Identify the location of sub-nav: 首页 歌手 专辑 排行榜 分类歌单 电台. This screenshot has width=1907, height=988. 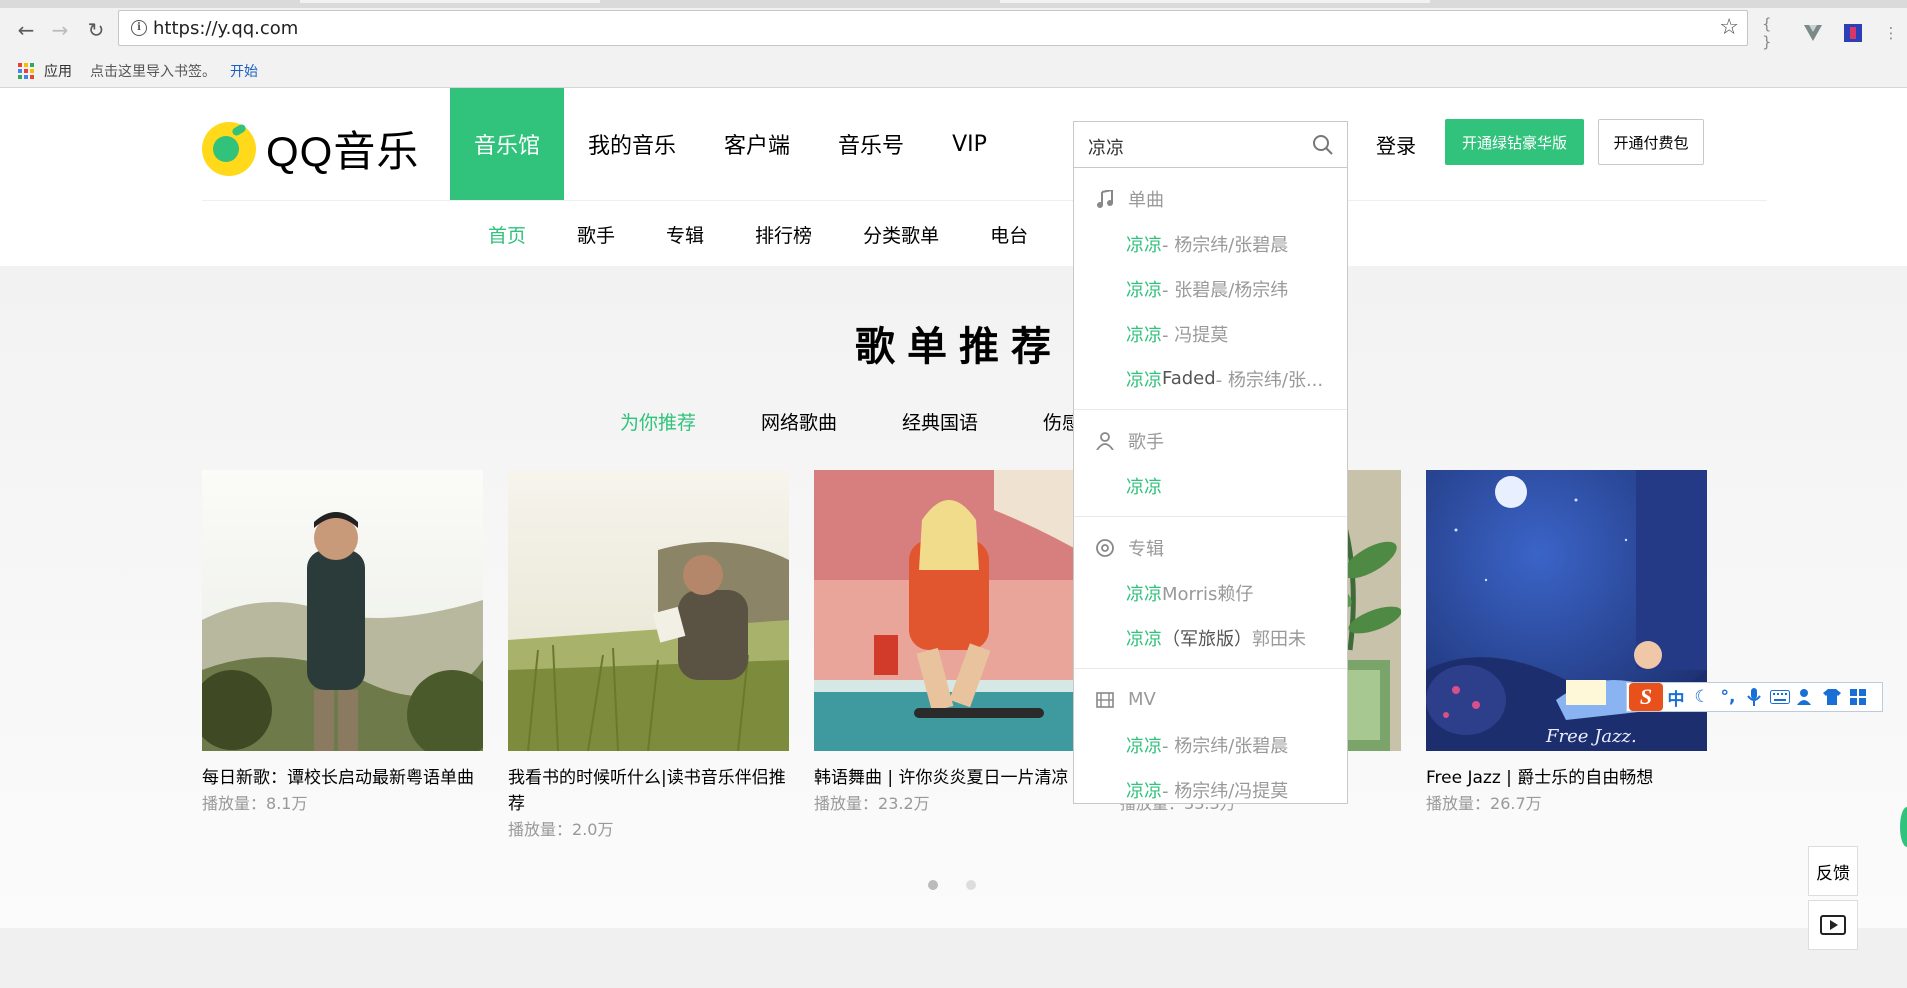
(783, 234).